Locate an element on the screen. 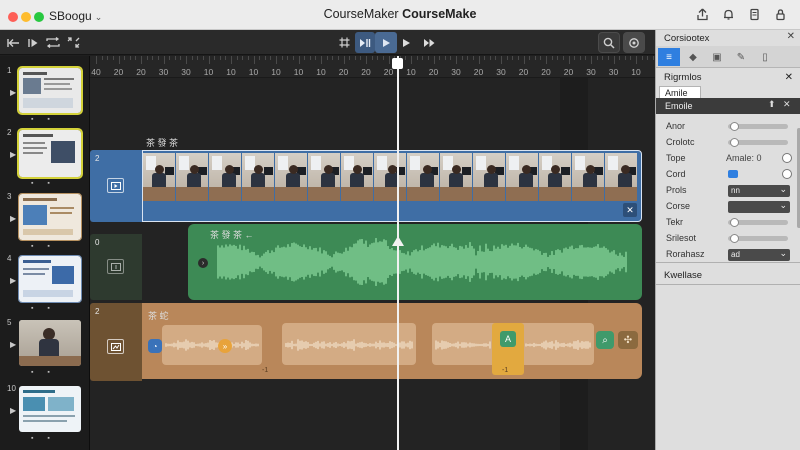 The width and height of the screenshot is (800, 450). slide-item: 4 ▶ ▪ ▪ is located at coordinates (45, 284).